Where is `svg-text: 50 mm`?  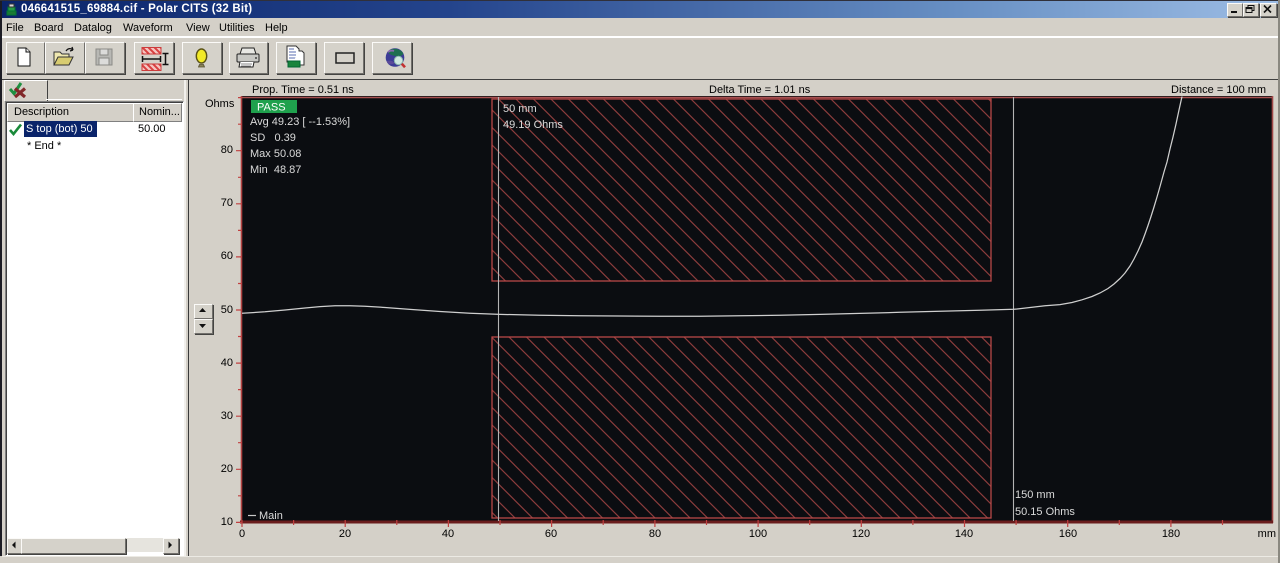 svg-text: 50 mm is located at coordinates (520, 109).